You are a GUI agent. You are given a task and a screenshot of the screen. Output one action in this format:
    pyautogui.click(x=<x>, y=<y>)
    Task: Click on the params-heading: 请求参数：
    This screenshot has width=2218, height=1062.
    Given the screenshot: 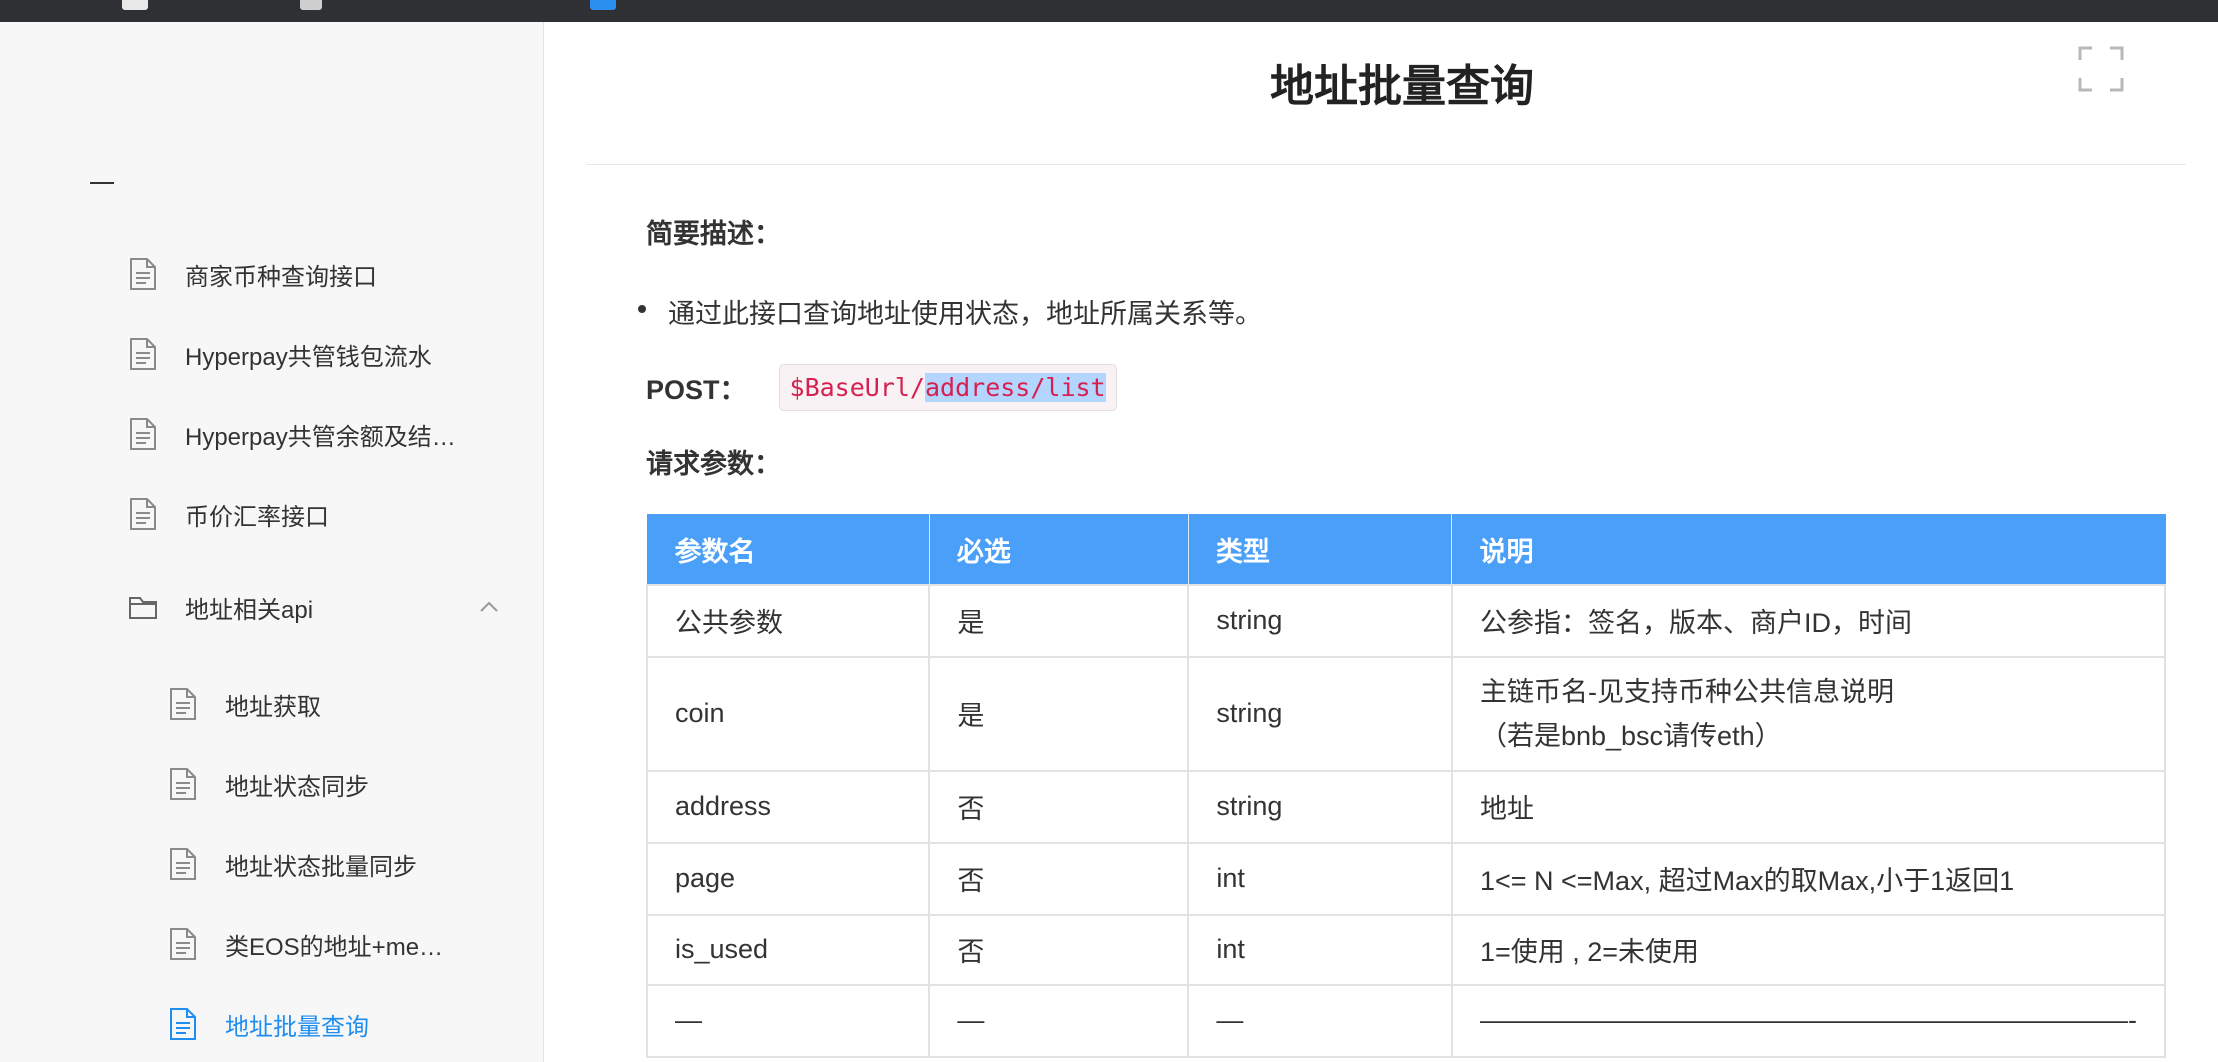 What is the action you would take?
    pyautogui.click(x=713, y=464)
    